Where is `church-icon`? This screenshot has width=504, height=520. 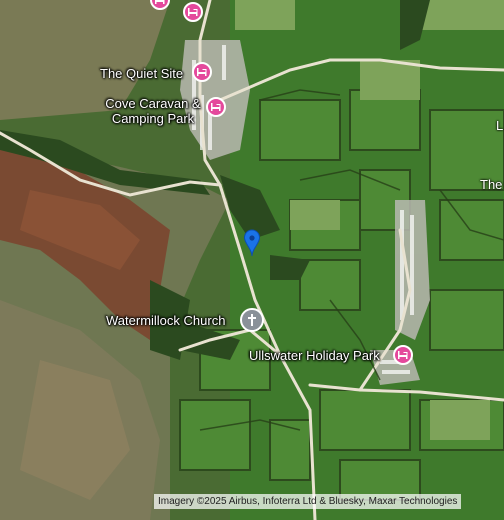 church-icon is located at coordinates (252, 320).